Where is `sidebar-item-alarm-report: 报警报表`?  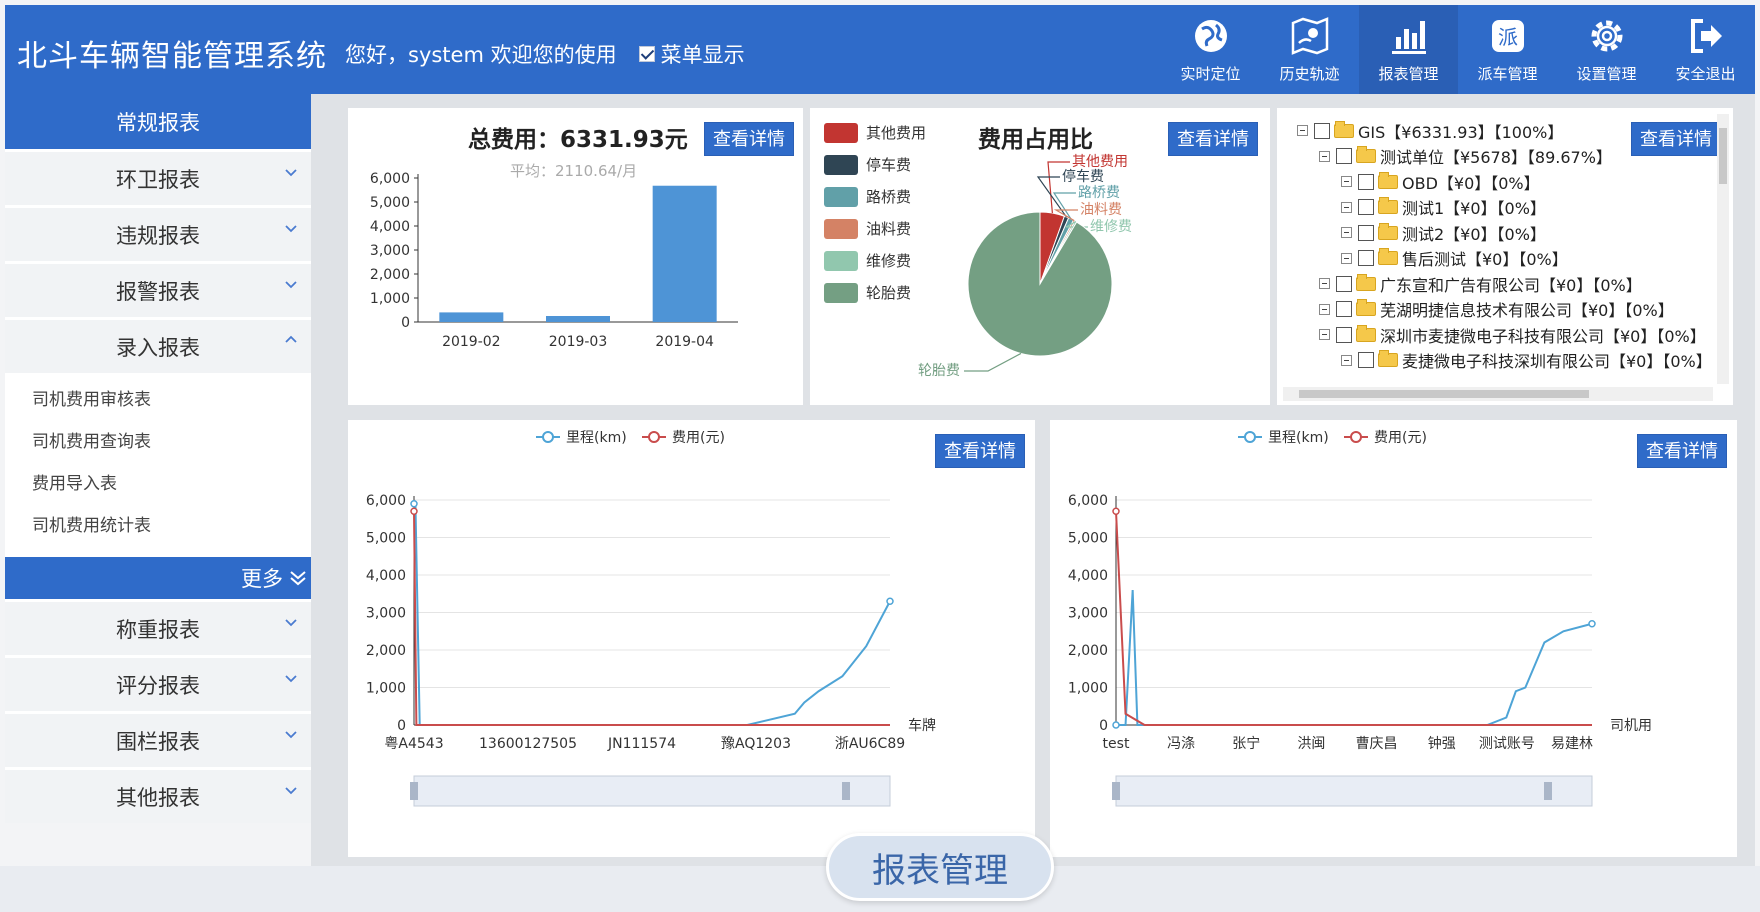
sidebar-item-alarm-report: 报警报表 is located at coordinates (158, 290).